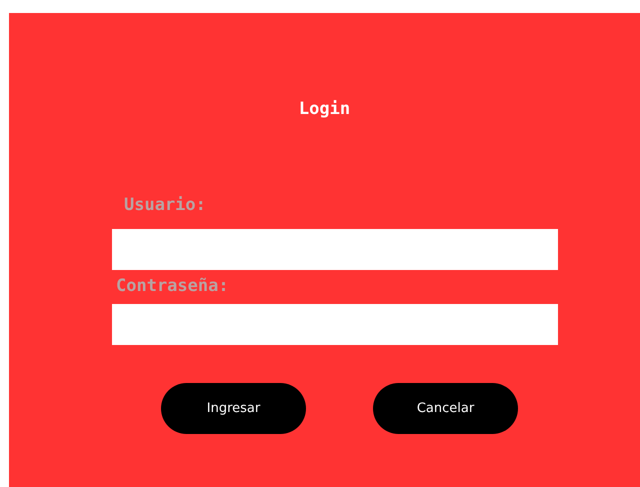 The height and width of the screenshot is (487, 640). Describe the element at coordinates (325, 109) in the screenshot. I see `login-title: Login` at that location.